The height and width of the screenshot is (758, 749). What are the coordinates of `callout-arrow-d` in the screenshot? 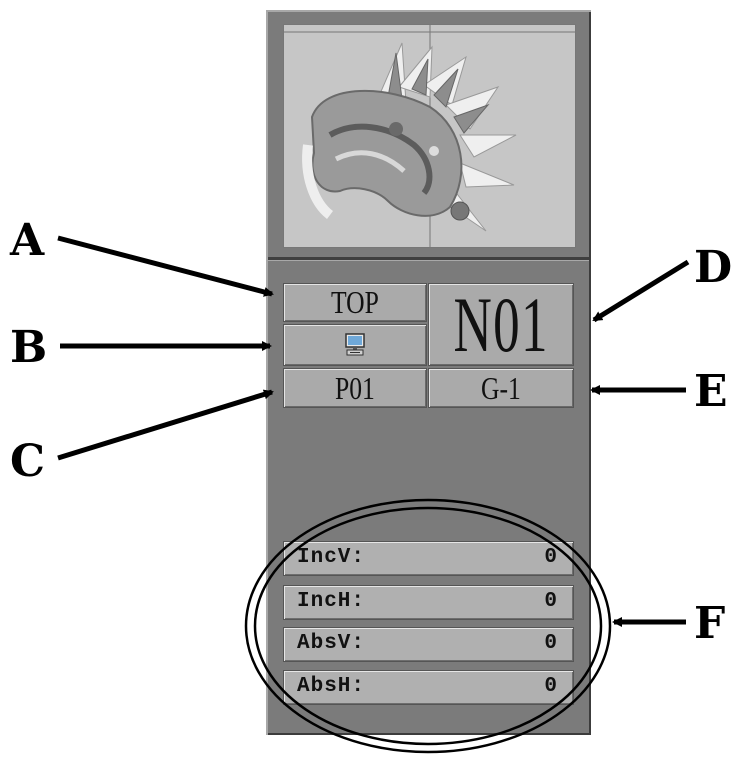 It's located at (641, 291).